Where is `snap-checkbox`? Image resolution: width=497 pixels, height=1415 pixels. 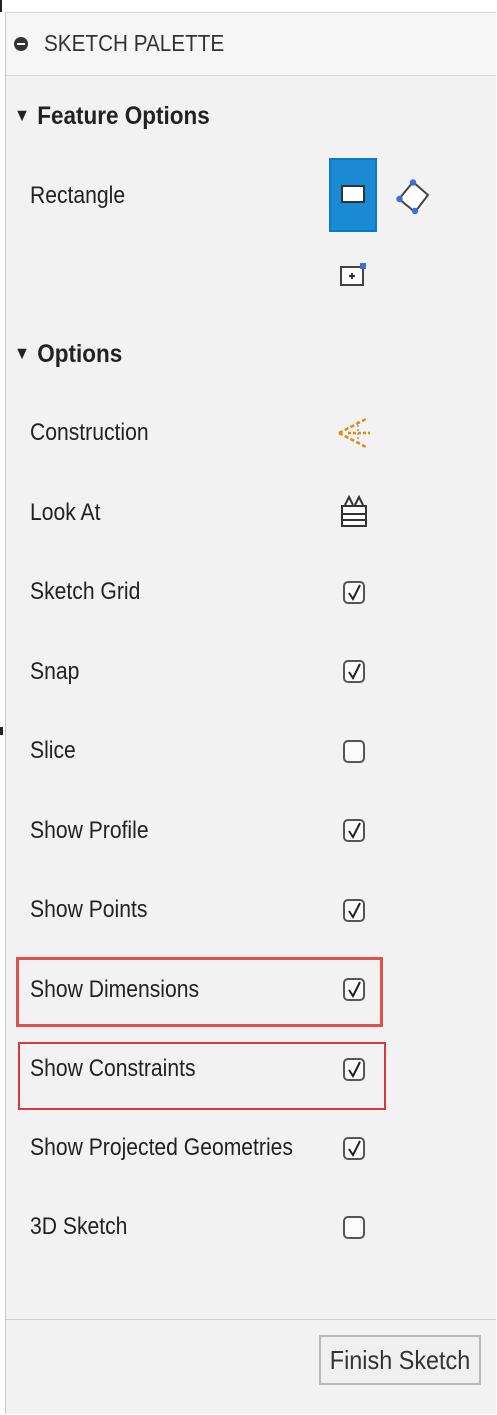
snap-checkbox is located at coordinates (354, 671).